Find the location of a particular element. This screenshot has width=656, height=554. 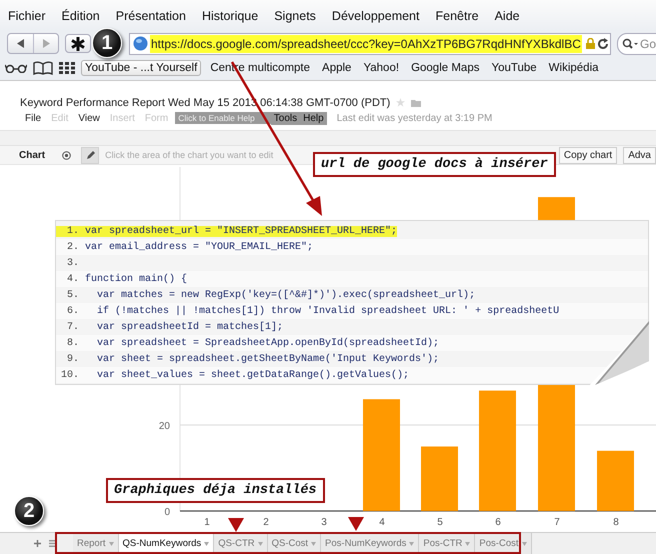

menu-item: Aide is located at coordinates (507, 15).